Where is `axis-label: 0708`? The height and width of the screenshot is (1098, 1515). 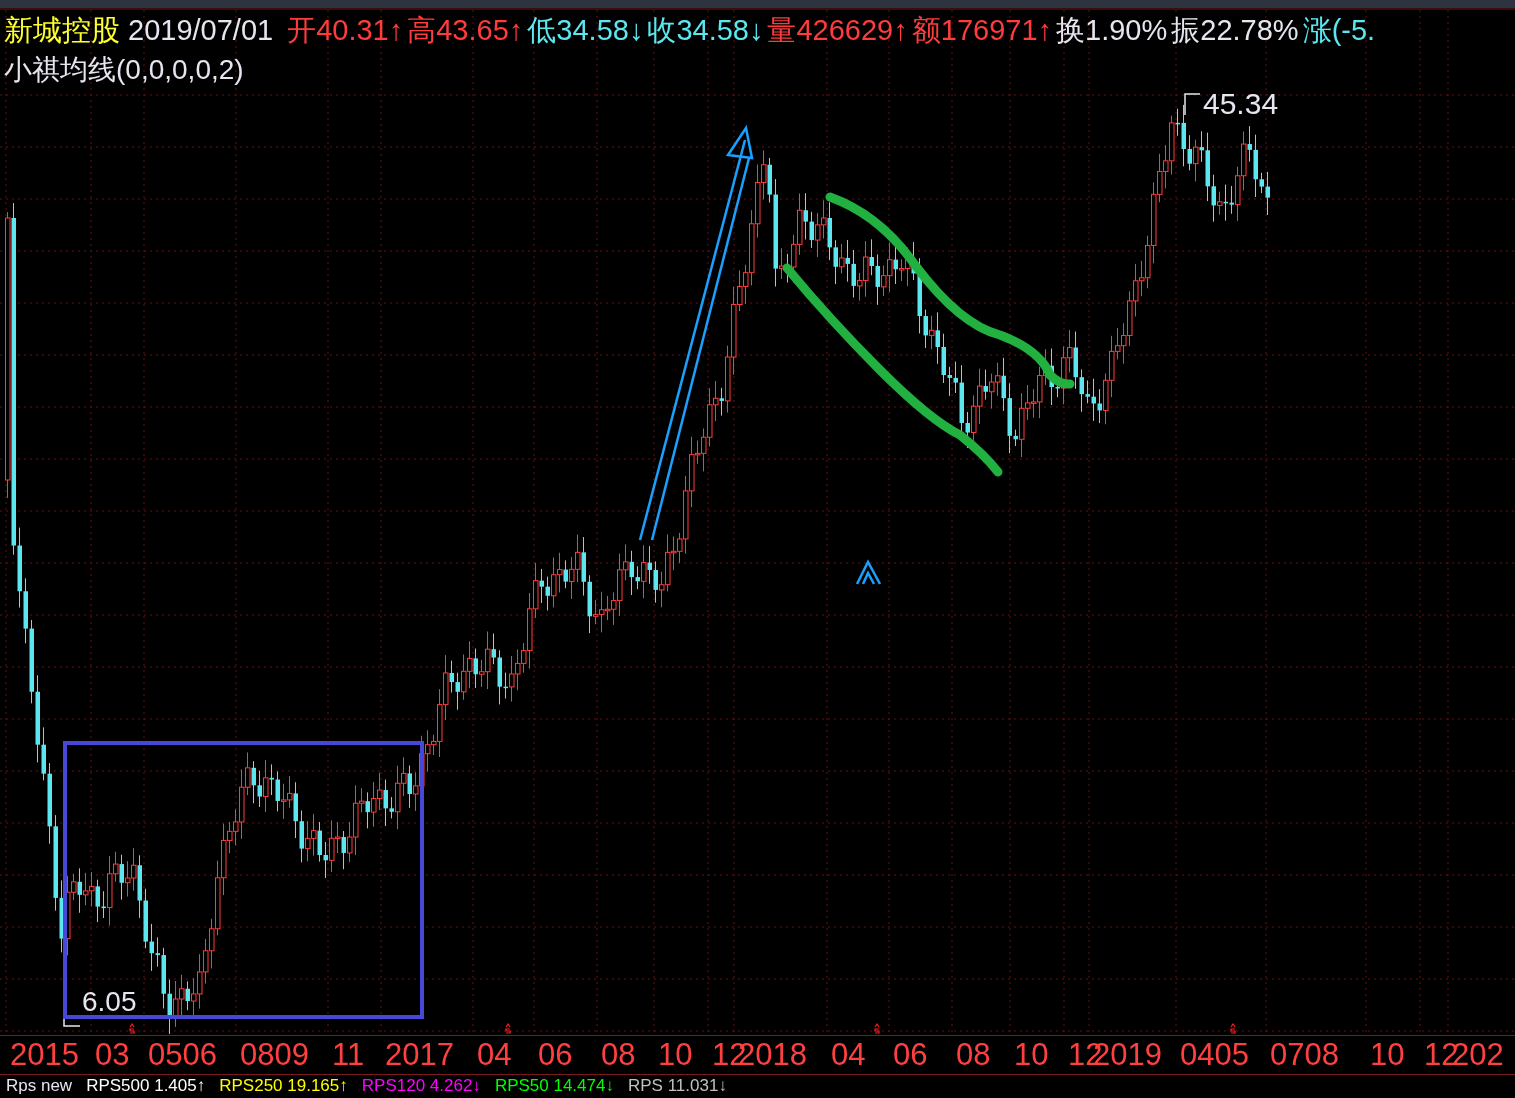
axis-label: 0708 is located at coordinates (1304, 1055).